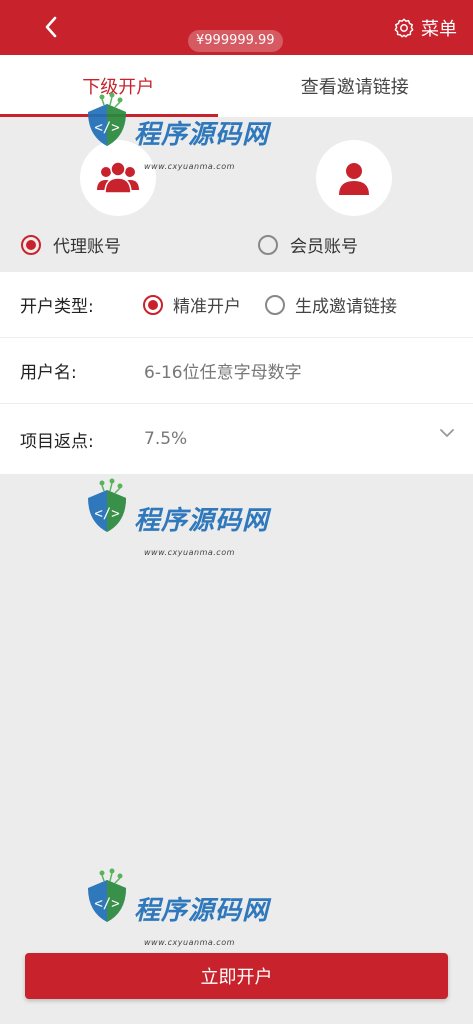 Image resolution: width=473 pixels, height=1024 pixels. Describe the element at coordinates (404, 28) in the screenshot. I see `gear-icon` at that location.